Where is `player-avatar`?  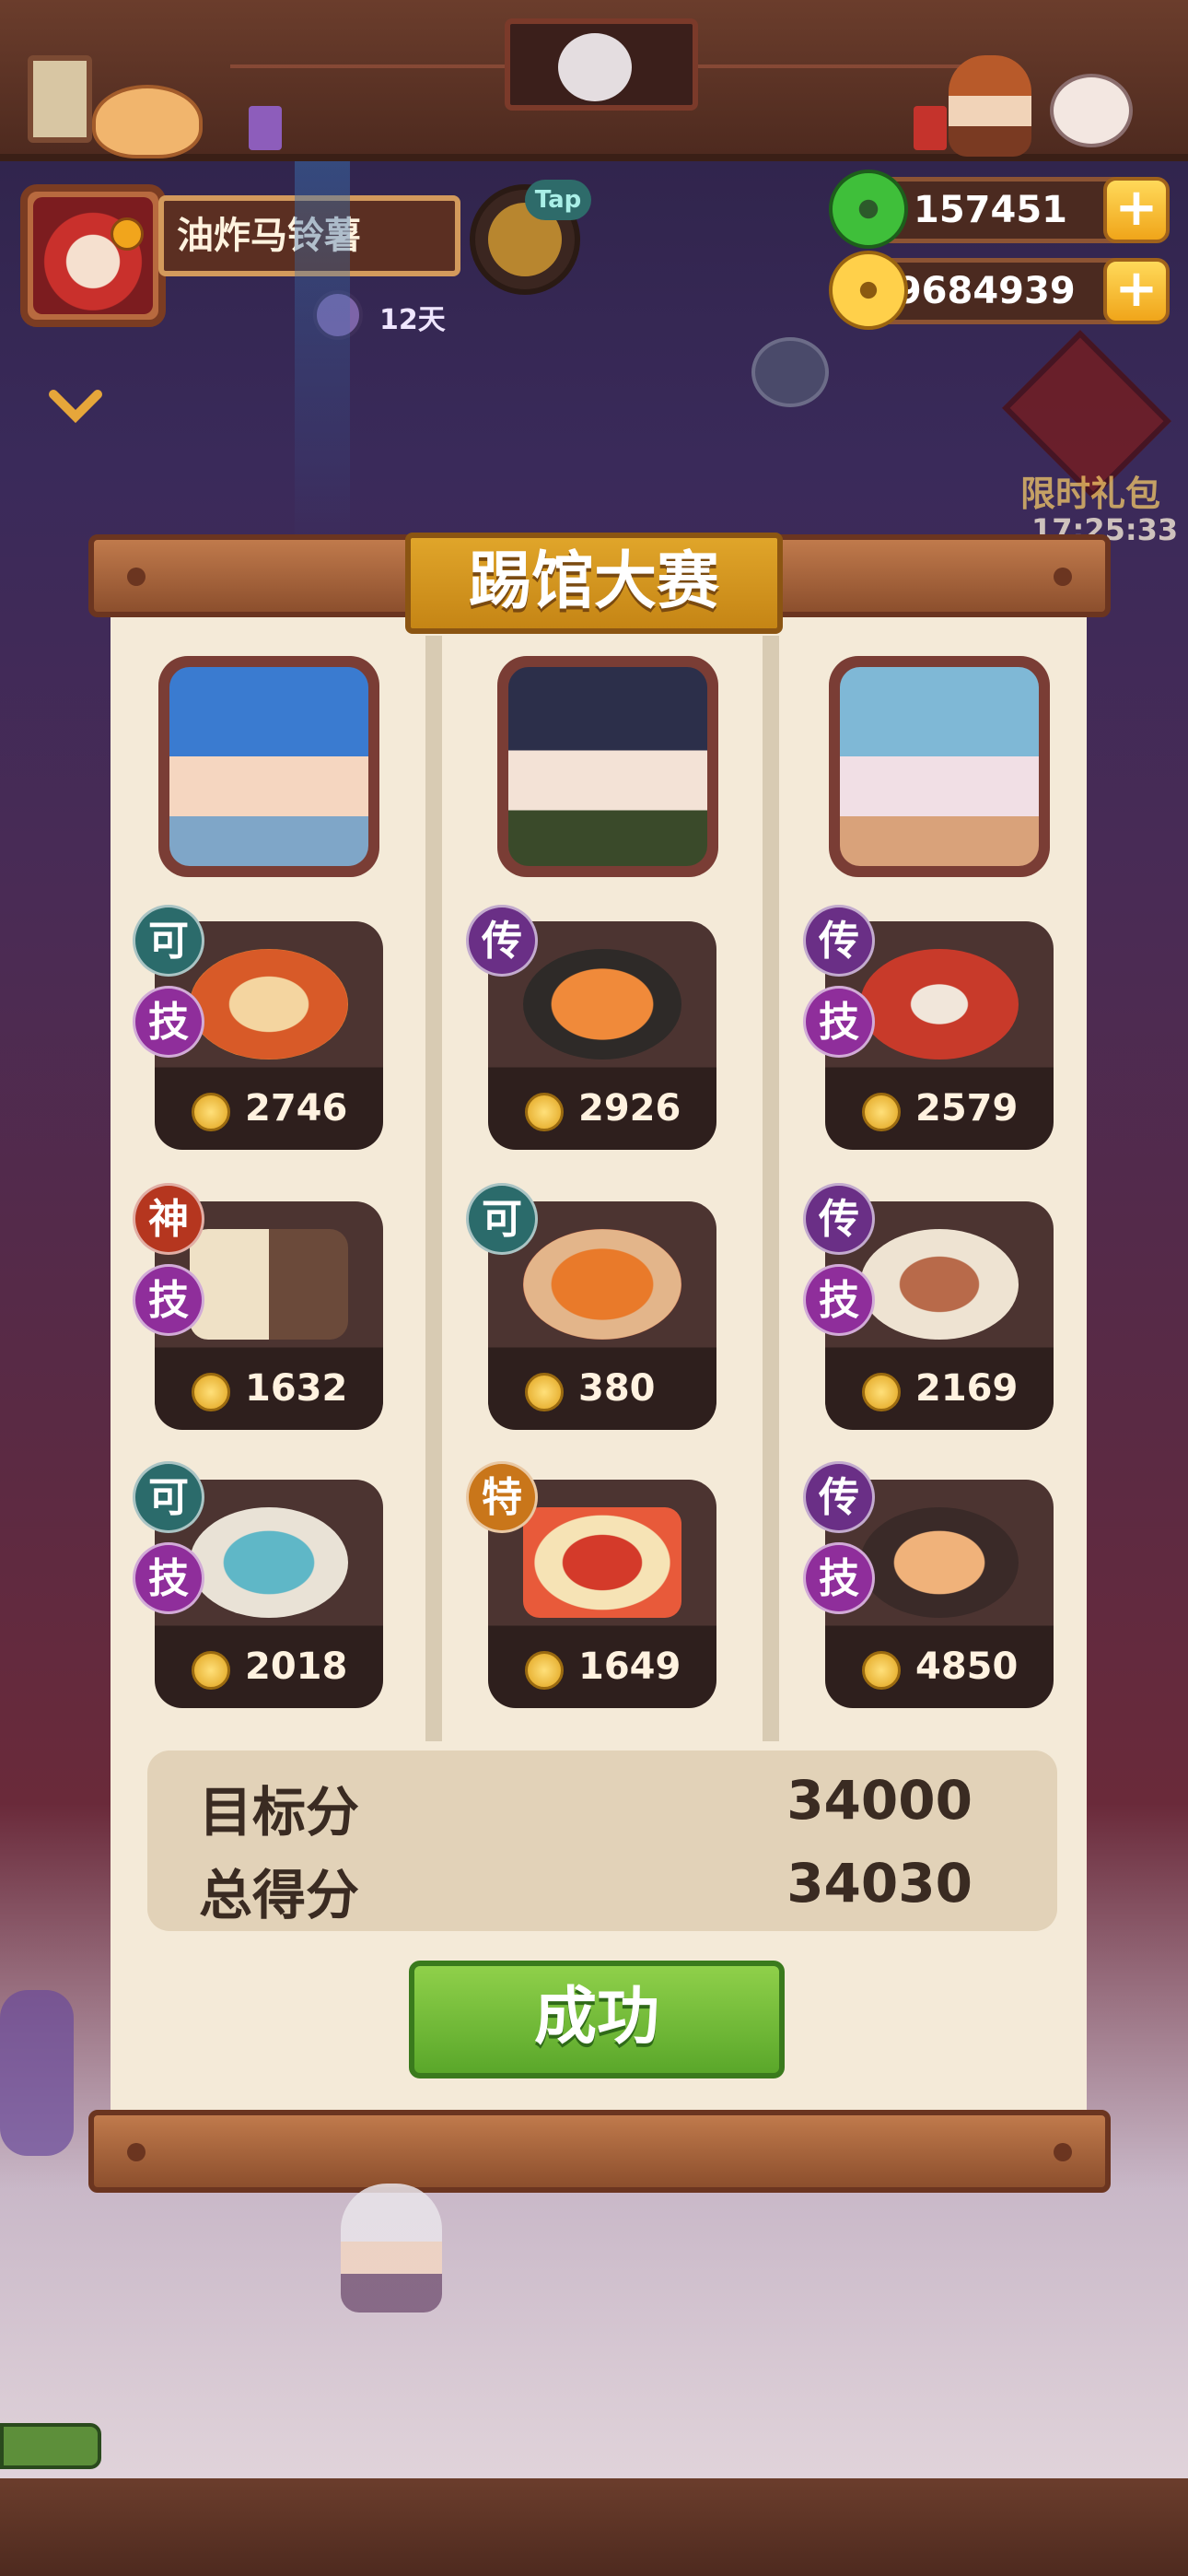 player-avatar is located at coordinates (93, 256).